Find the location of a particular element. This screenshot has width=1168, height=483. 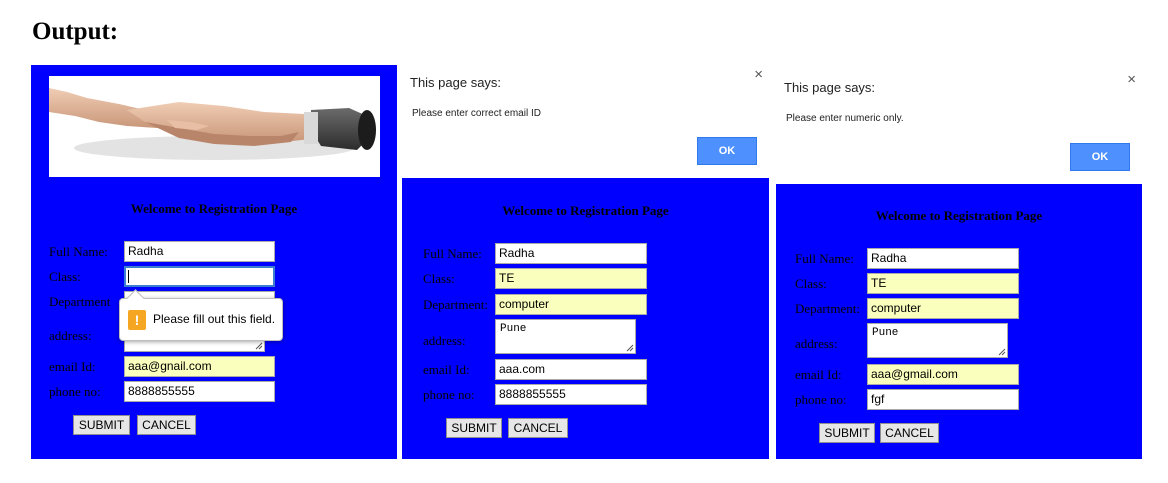

email-input: aaa.com is located at coordinates (571, 369).